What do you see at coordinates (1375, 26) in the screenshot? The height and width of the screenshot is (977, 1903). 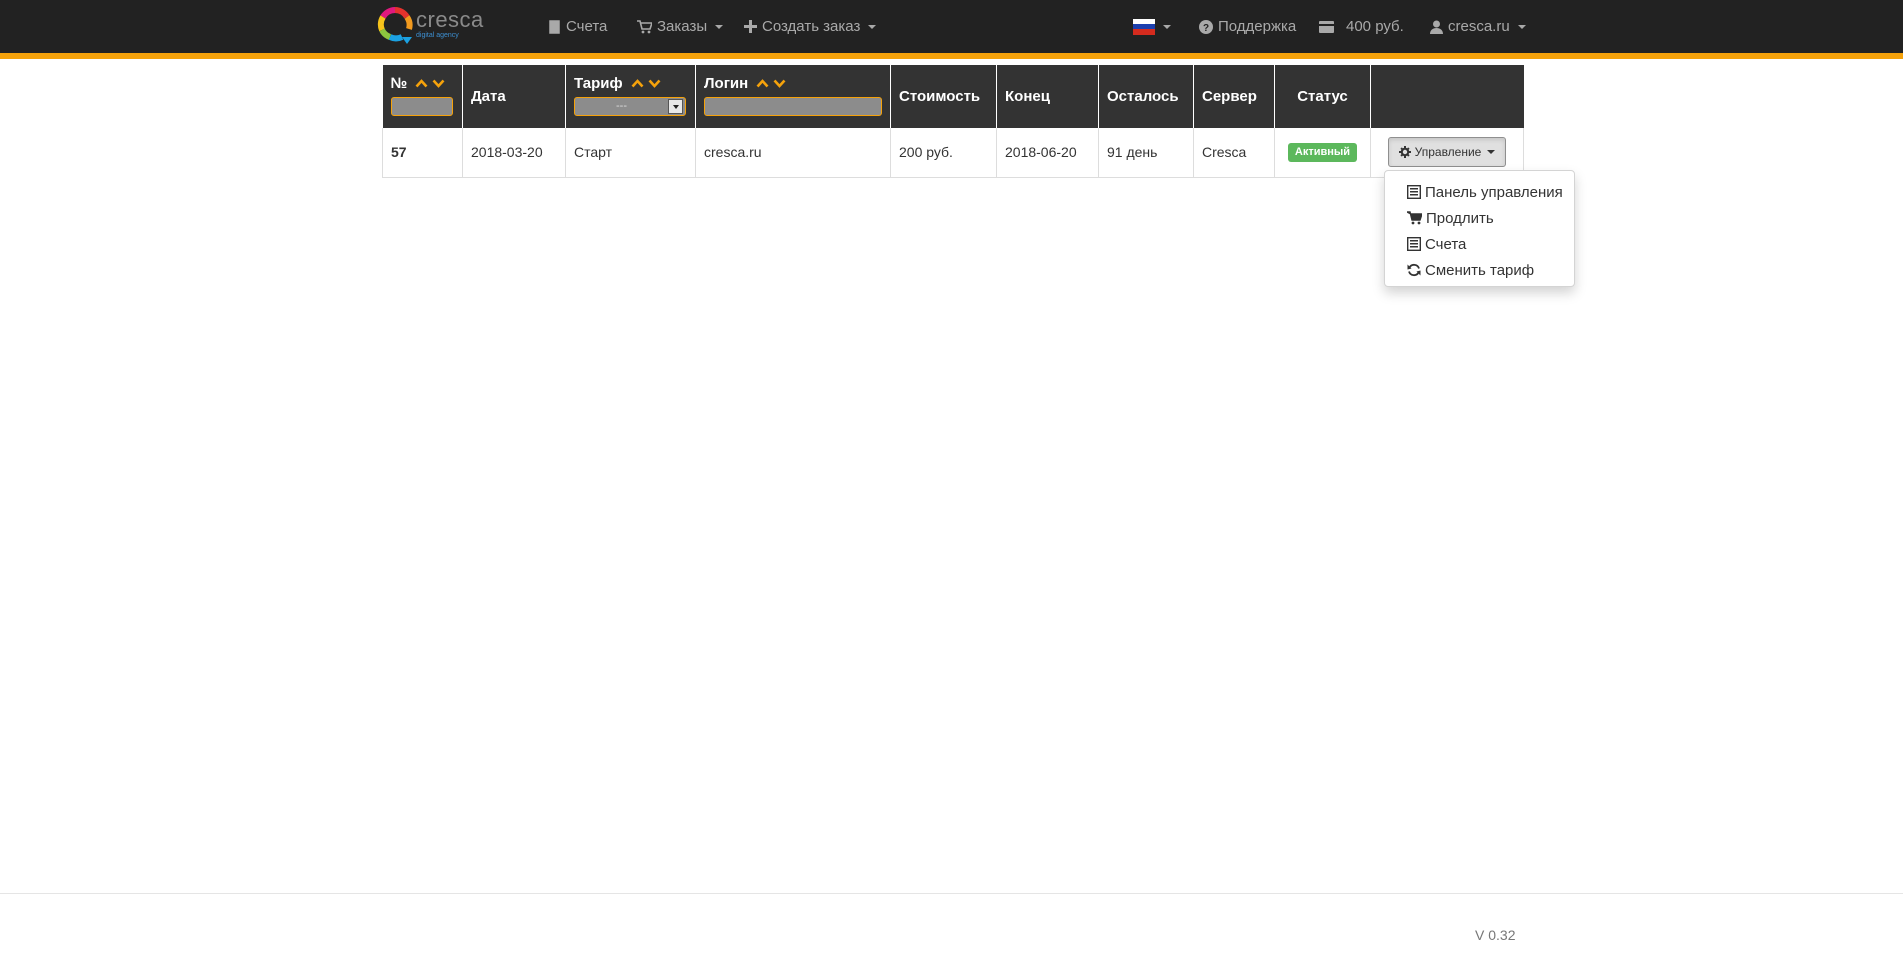 I see `nav-balance-label: 400 руб.` at bounding box center [1375, 26].